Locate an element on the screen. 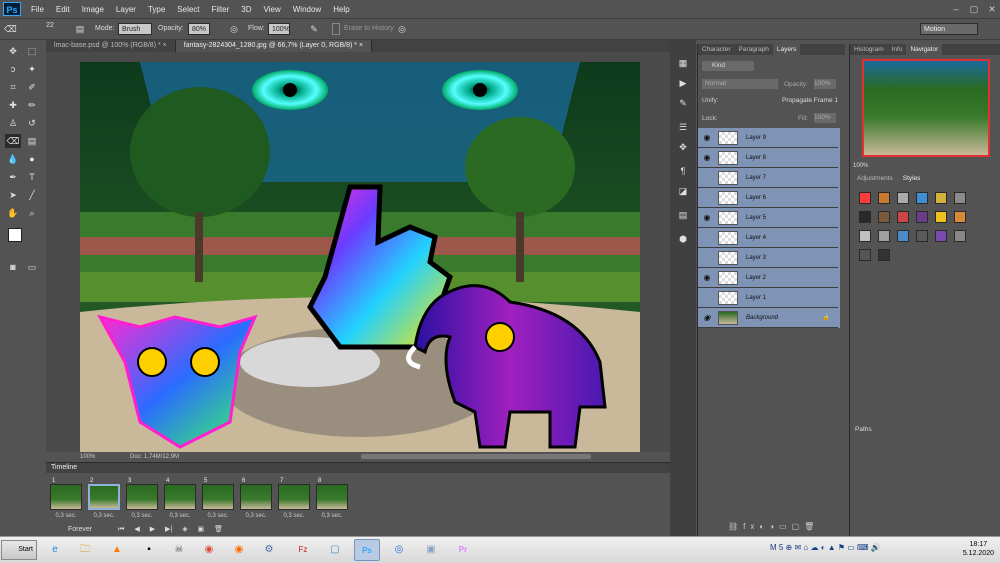  magic-wand-icon: ✦ is located at coordinates (32, 69).